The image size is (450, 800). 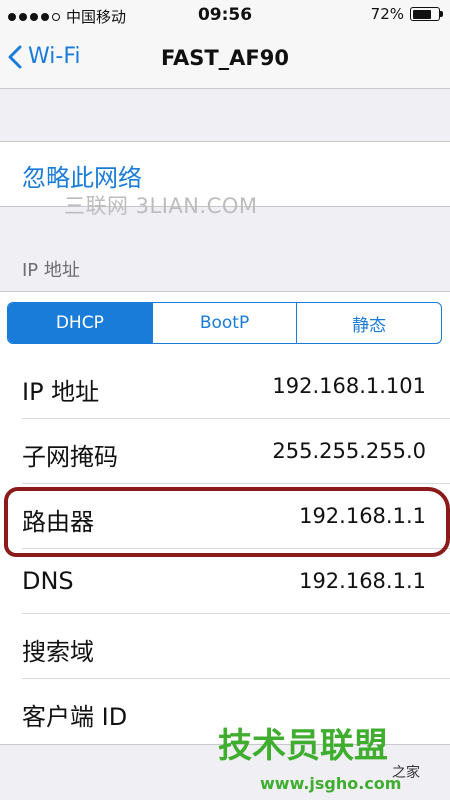 I want to click on battery-icon, so click(x=426, y=14).